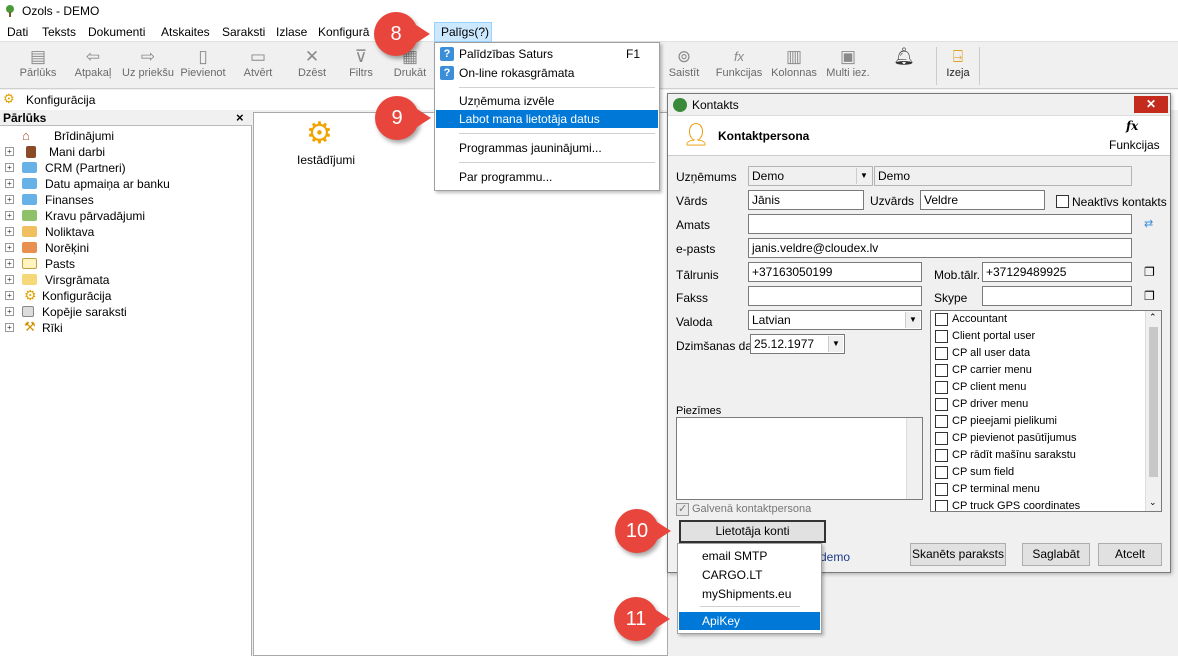 The width and height of the screenshot is (1178, 656). Describe the element at coordinates (120, 200) in the screenshot. I see `tree-item-finanses: + Finanses` at that location.